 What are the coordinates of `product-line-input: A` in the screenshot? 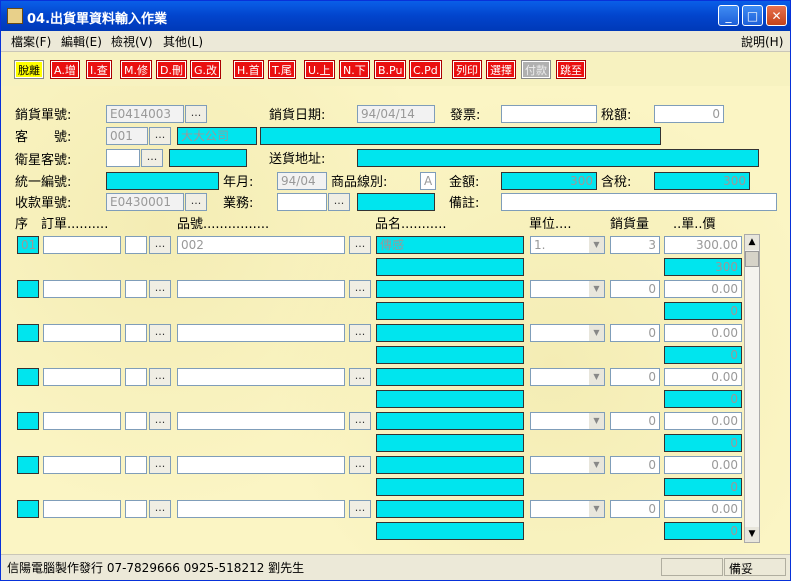 It's located at (428, 181).